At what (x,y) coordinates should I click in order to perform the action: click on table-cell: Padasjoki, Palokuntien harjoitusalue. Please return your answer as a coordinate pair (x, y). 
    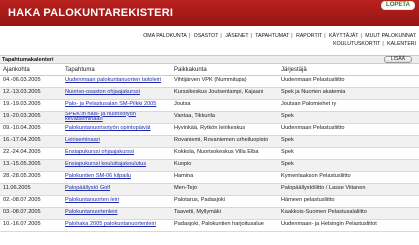
    Looking at the image, I should click on (224, 225).